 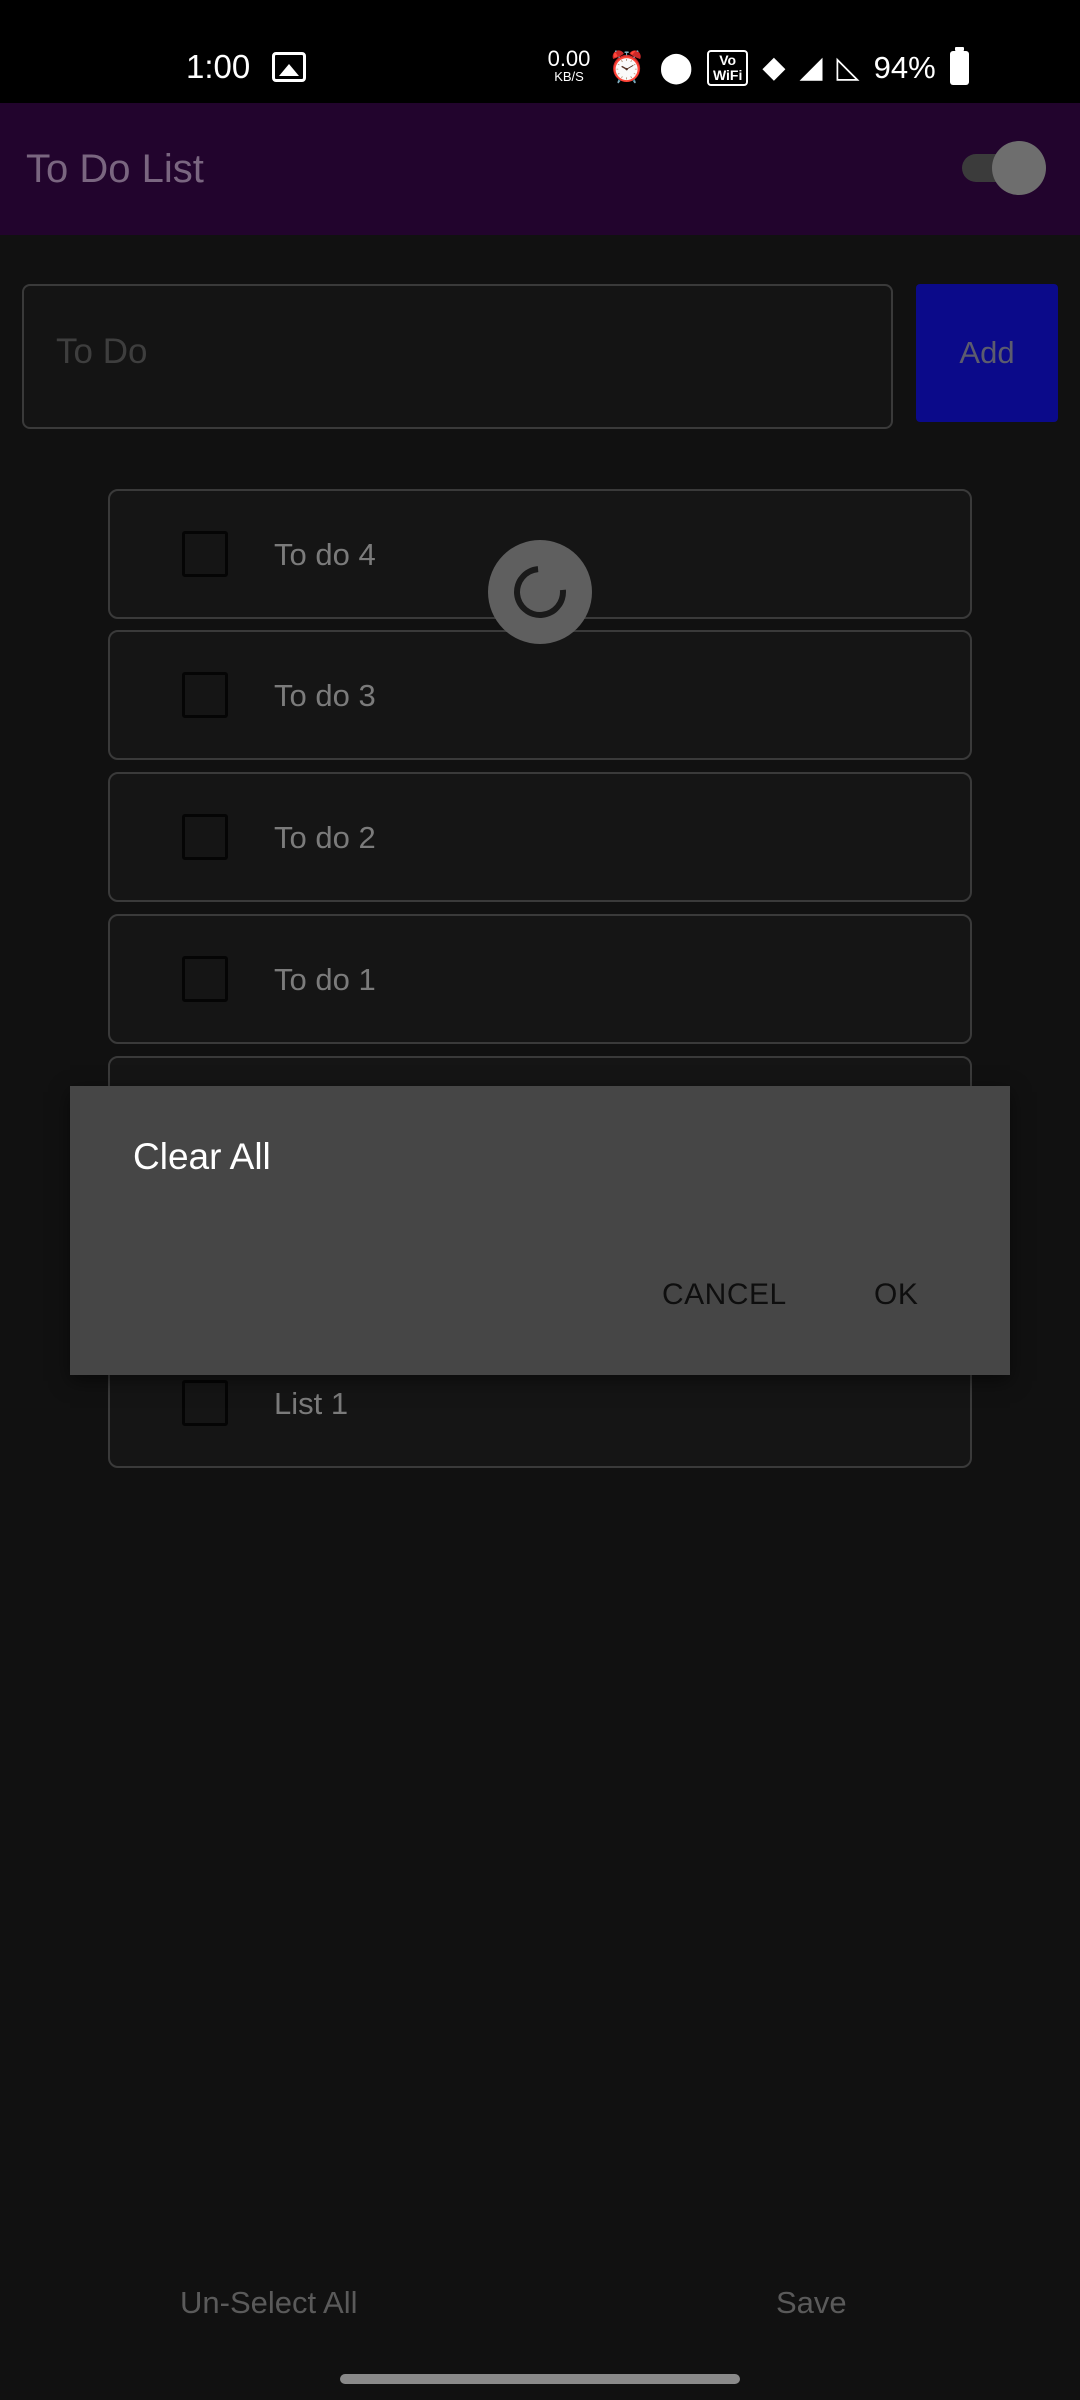 What do you see at coordinates (896, 1295) in the screenshot?
I see `ok-button: OK` at bounding box center [896, 1295].